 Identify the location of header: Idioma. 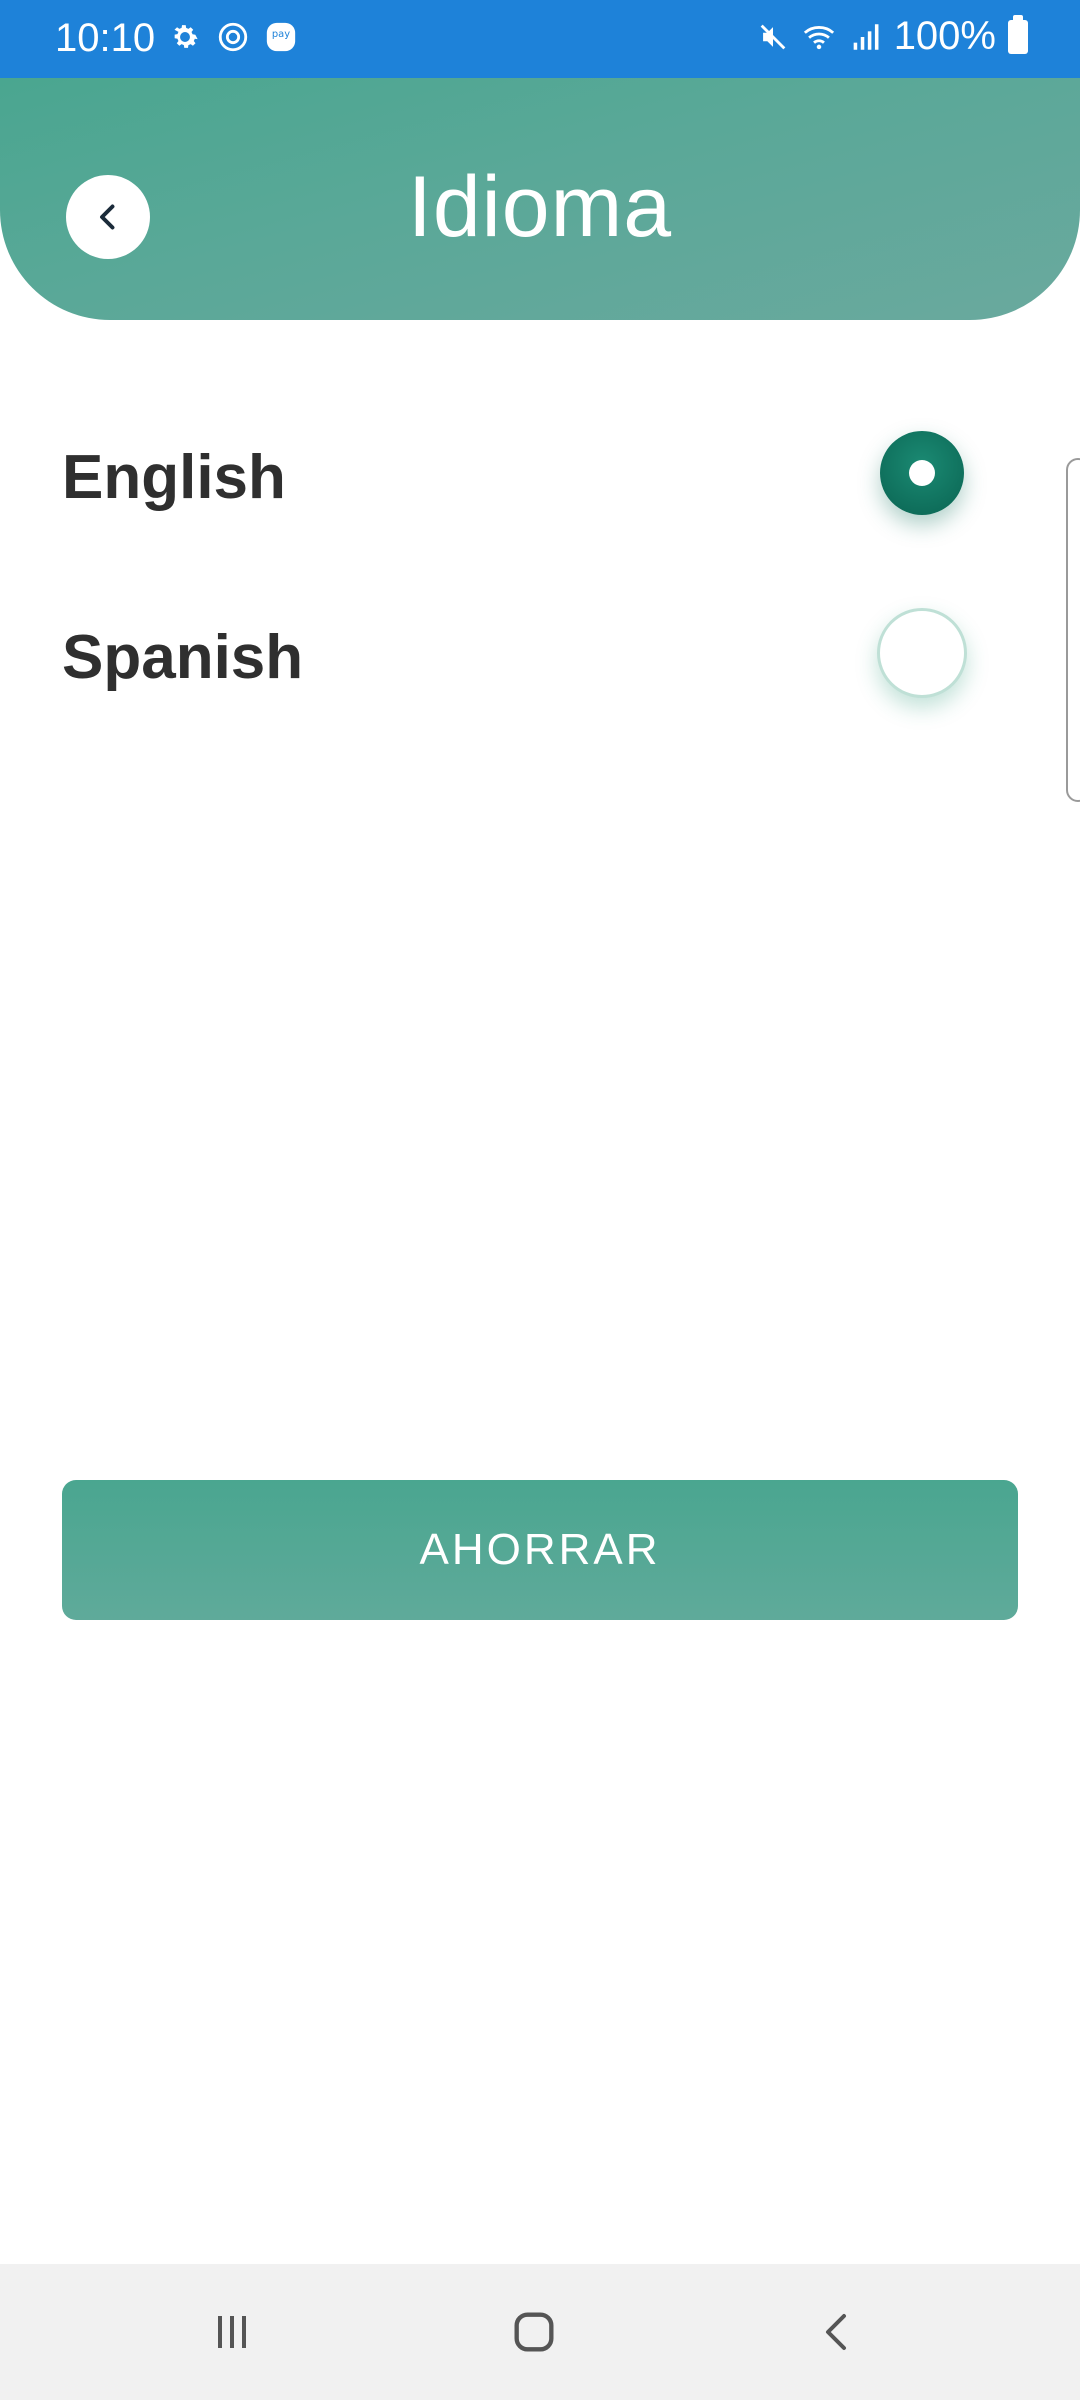
(540, 199).